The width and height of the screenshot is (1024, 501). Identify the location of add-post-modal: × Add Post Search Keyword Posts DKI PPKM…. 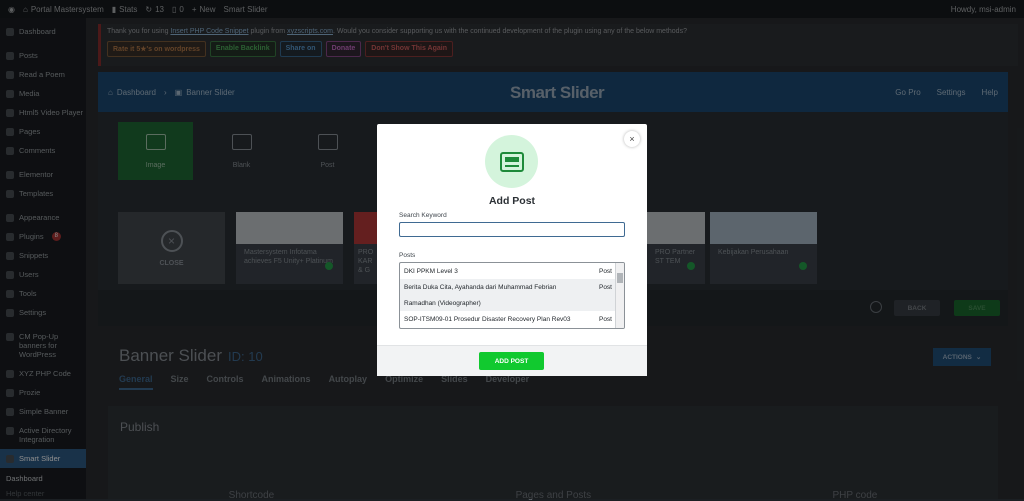
(512, 250).